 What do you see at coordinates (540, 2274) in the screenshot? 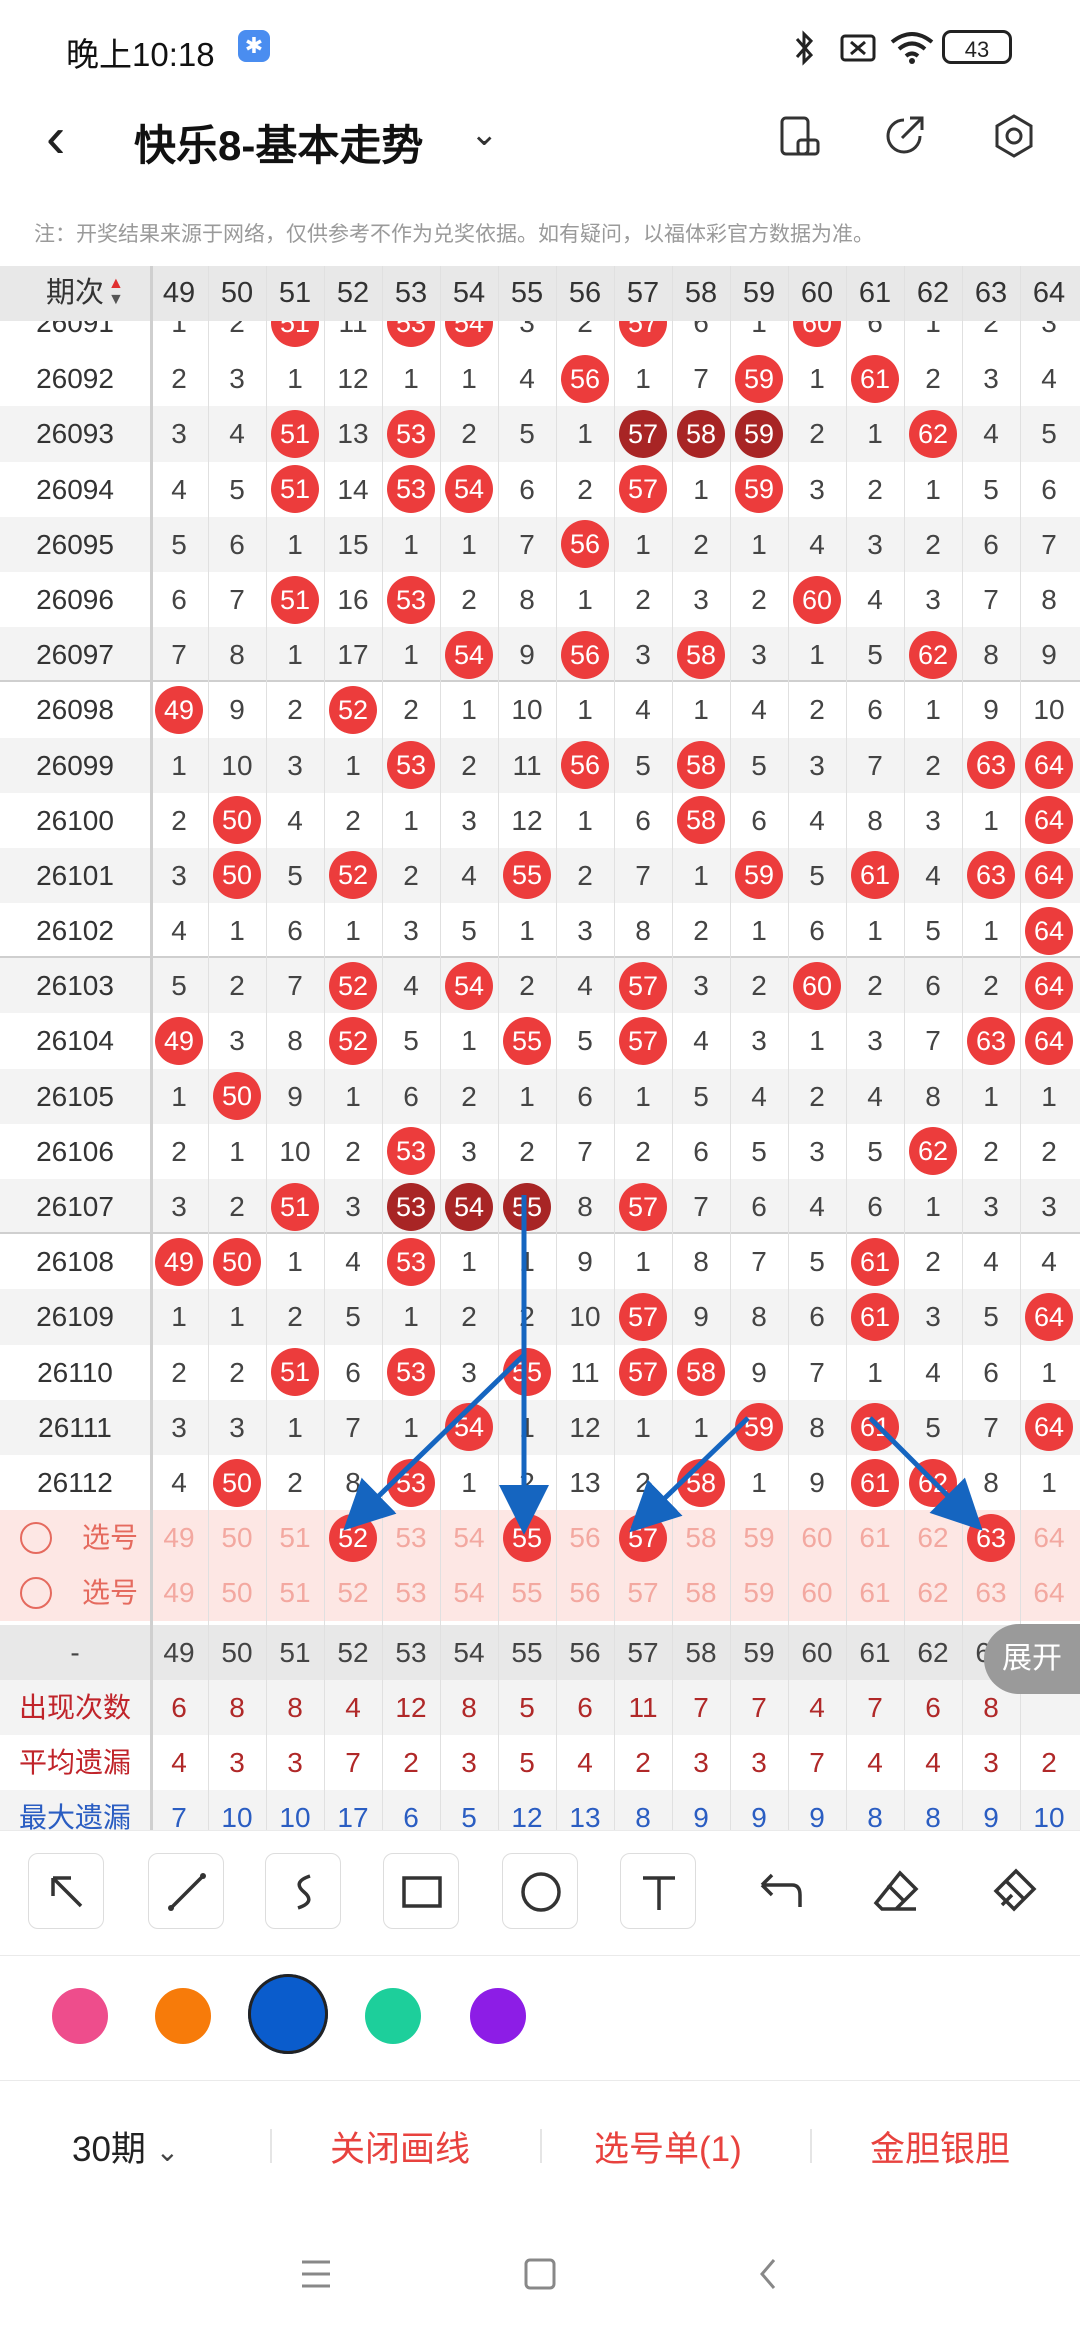
I see `home-icon` at bounding box center [540, 2274].